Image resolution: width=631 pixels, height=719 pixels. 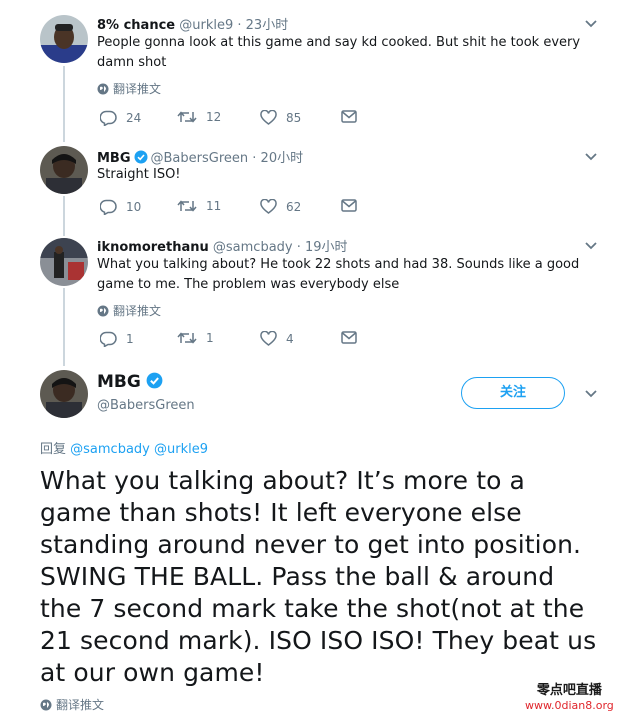 I want to click on display-name: 8% chance, so click(x=136, y=25).